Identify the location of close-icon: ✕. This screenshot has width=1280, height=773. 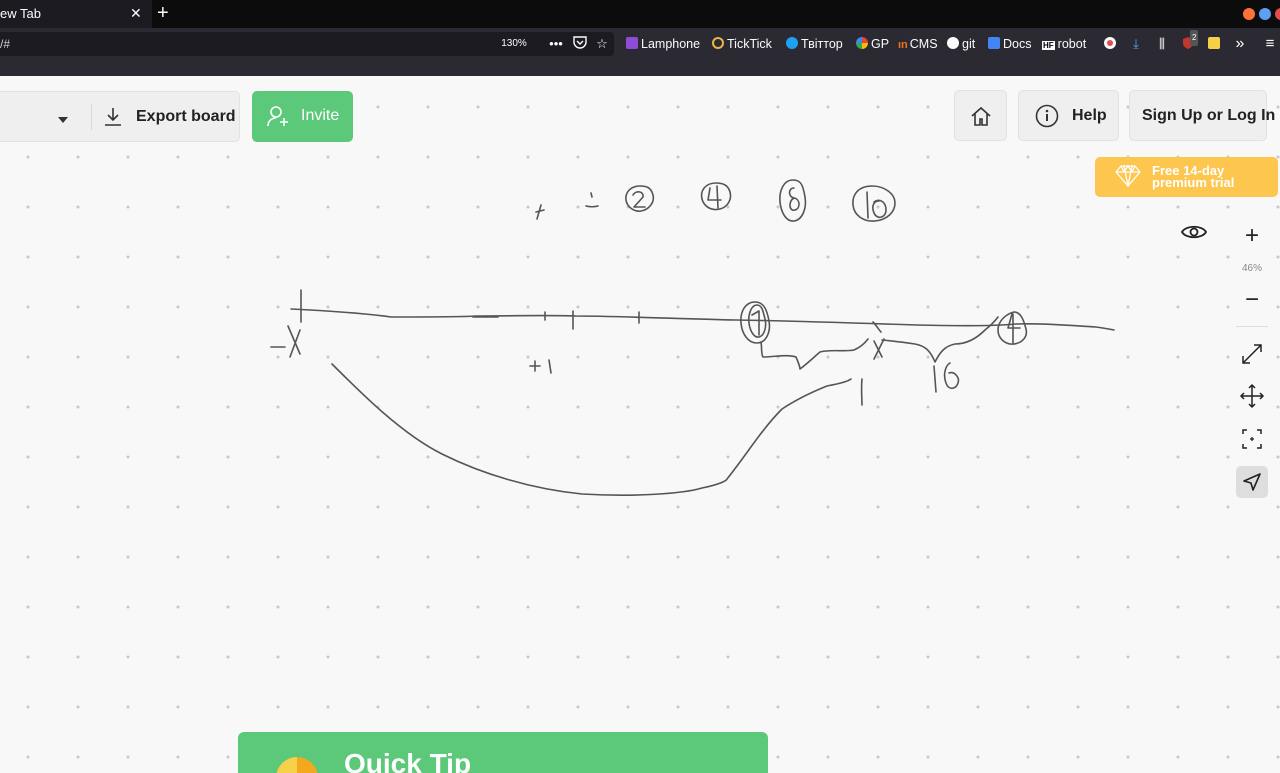
(137, 13).